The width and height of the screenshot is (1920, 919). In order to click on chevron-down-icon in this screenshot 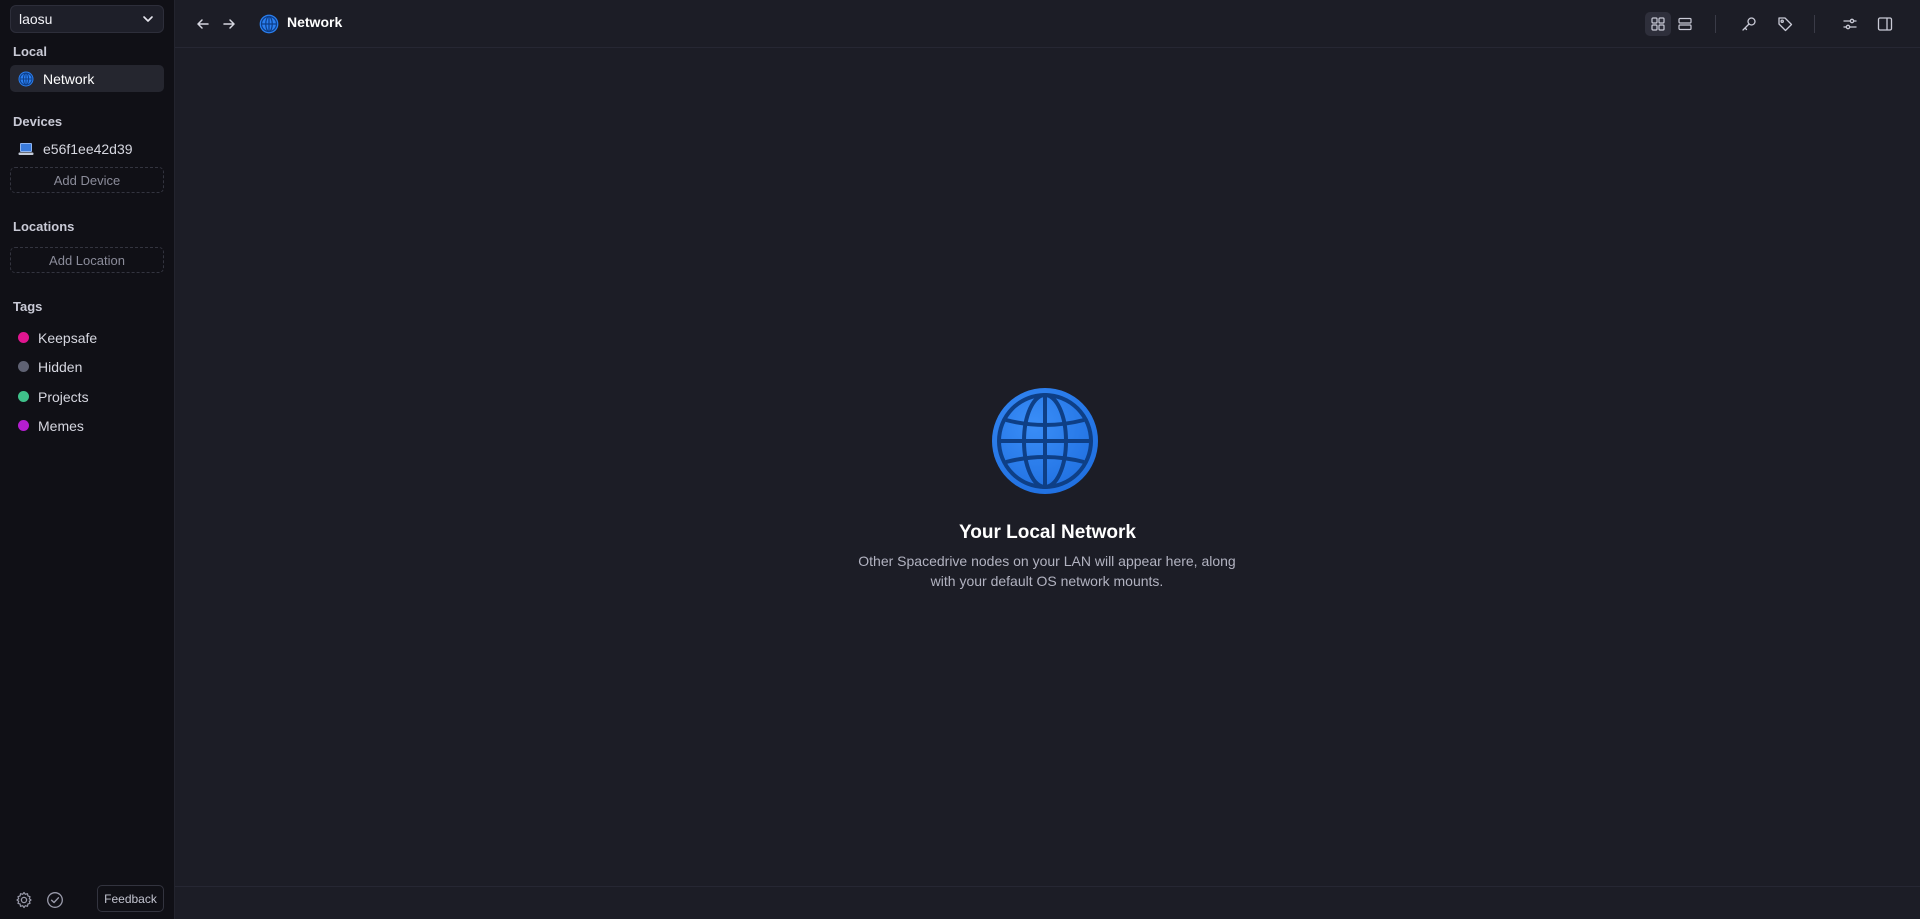, I will do `click(148, 19)`.